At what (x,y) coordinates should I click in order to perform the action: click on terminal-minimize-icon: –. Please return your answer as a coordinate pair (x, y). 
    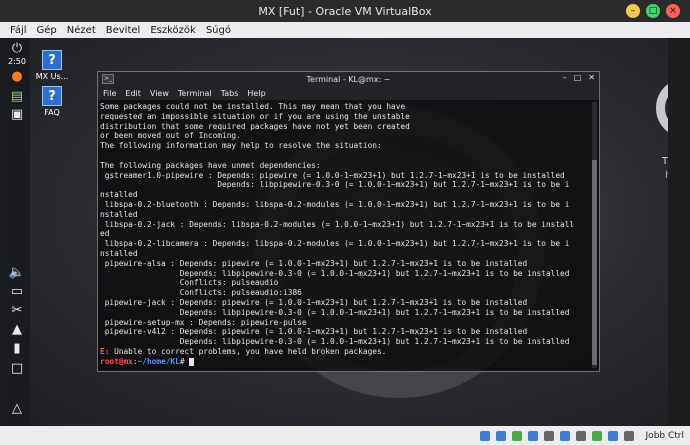
    Looking at the image, I should click on (565, 77).